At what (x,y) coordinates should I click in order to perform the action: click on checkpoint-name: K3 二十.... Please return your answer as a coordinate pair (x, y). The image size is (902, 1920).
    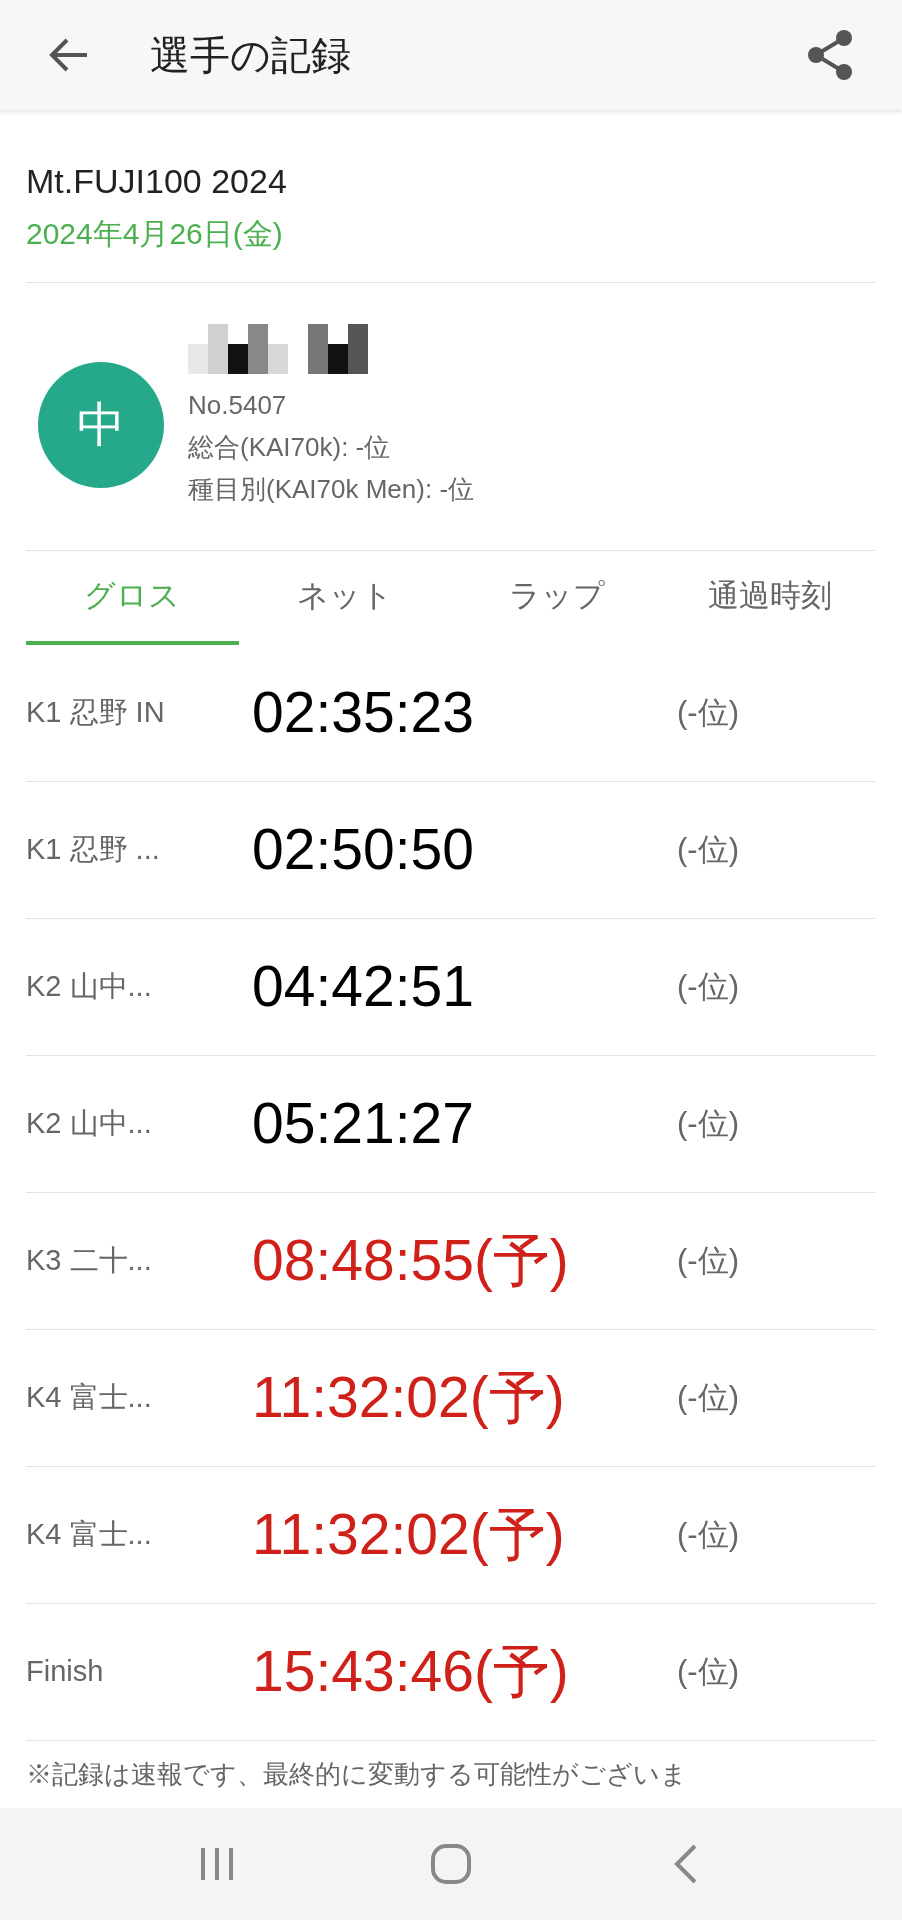
    Looking at the image, I should click on (89, 1261).